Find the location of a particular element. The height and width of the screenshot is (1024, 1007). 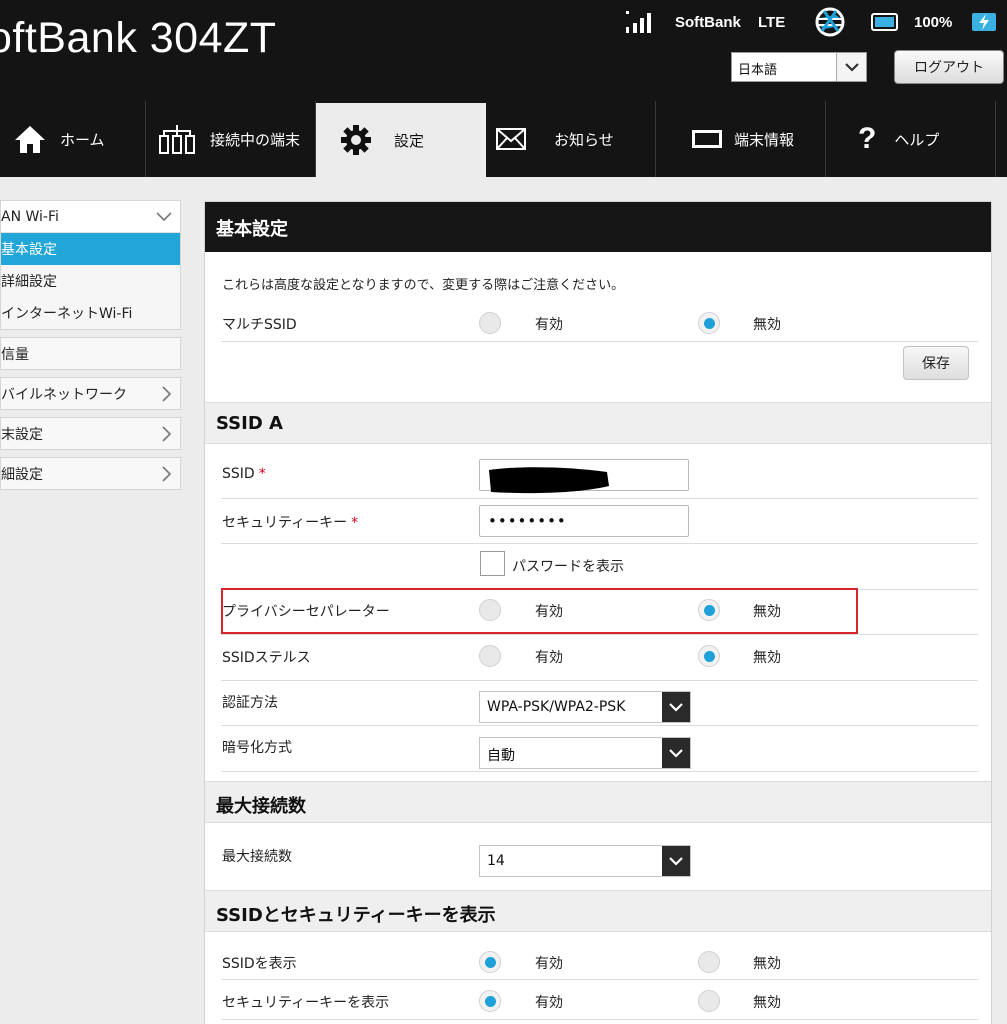

gear-icon is located at coordinates (356, 140).